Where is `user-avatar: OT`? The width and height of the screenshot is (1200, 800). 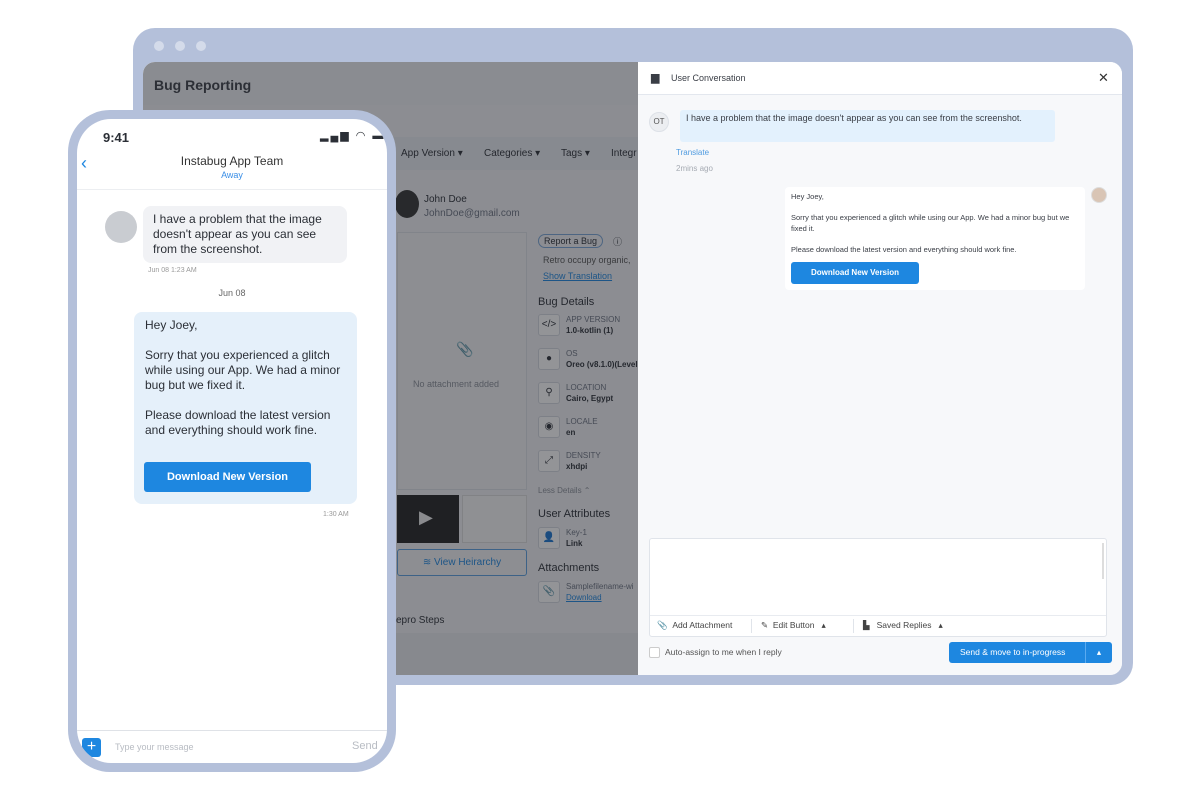 user-avatar: OT is located at coordinates (659, 122).